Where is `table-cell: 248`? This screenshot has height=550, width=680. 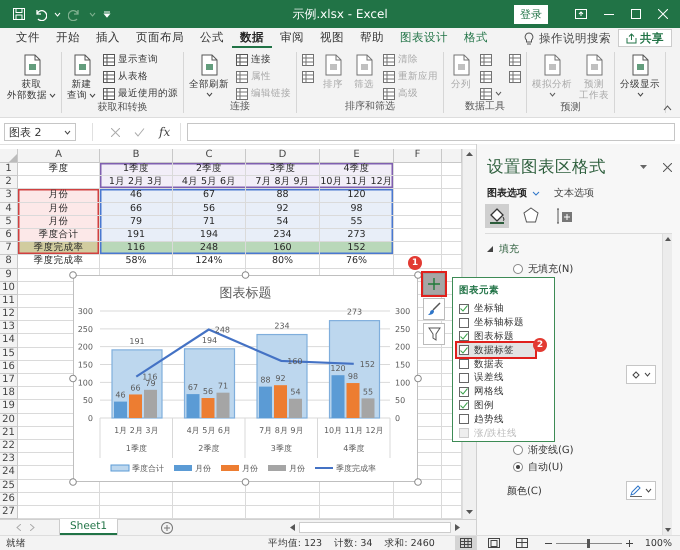 table-cell: 248 is located at coordinates (209, 249).